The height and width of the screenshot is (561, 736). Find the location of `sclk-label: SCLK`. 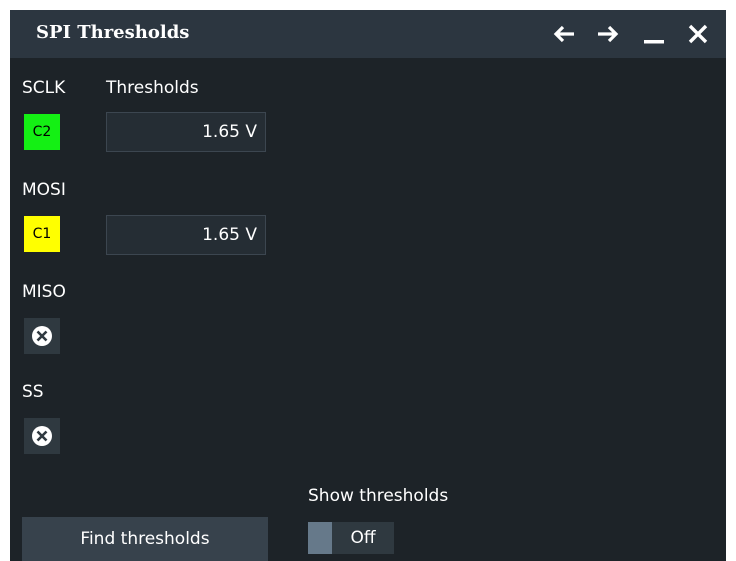

sclk-label: SCLK is located at coordinates (44, 88).